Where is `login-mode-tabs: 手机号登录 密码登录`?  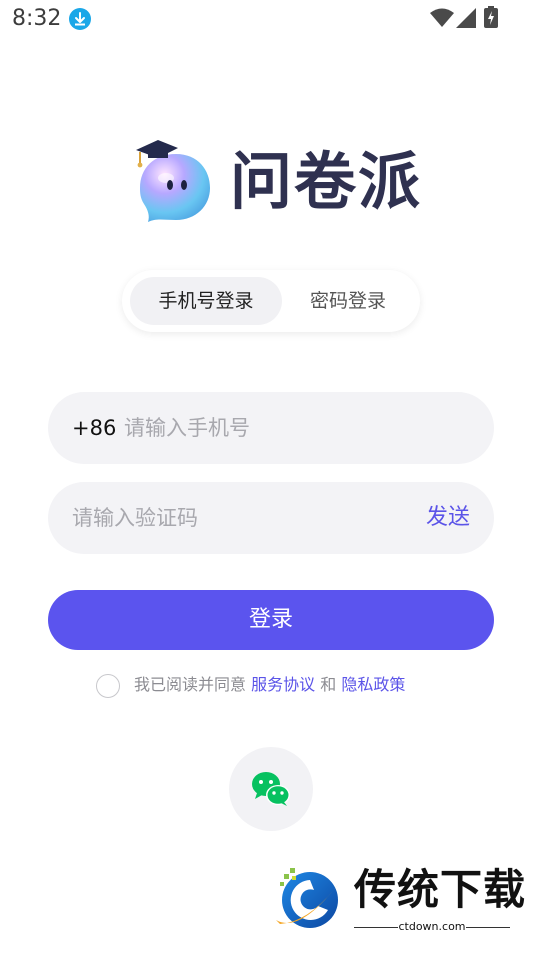 login-mode-tabs: 手机号登录 密码登录 is located at coordinates (271, 301).